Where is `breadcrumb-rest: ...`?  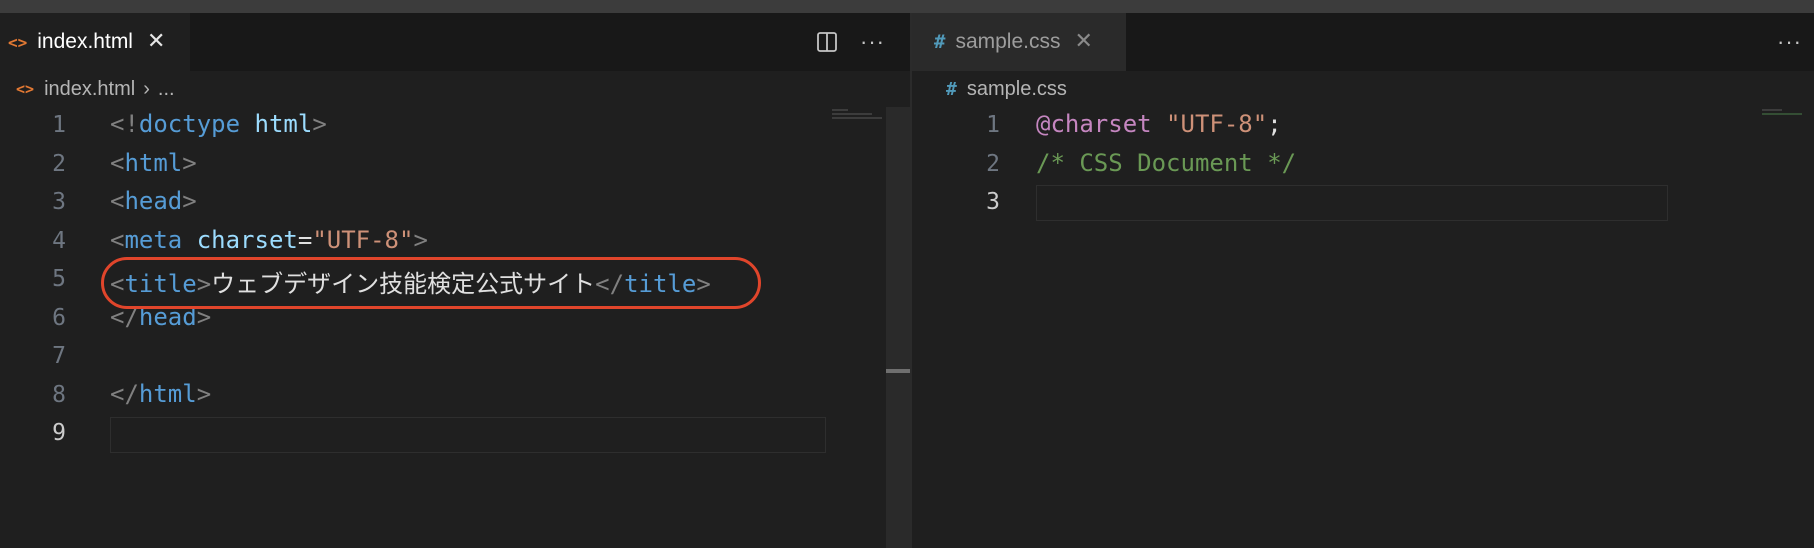
breadcrumb-rest: ... is located at coordinates (166, 89).